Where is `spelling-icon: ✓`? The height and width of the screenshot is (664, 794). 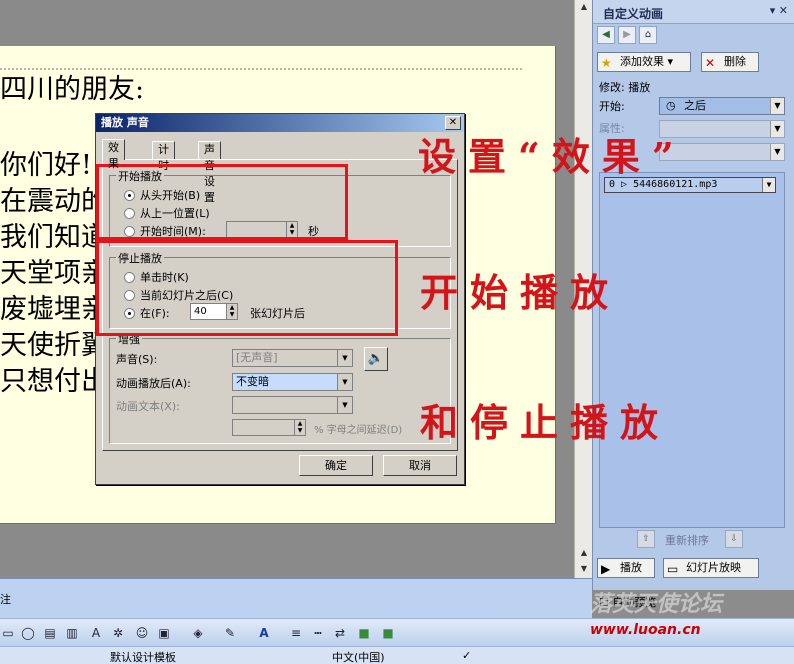 spelling-icon: ✓ is located at coordinates (466, 655).